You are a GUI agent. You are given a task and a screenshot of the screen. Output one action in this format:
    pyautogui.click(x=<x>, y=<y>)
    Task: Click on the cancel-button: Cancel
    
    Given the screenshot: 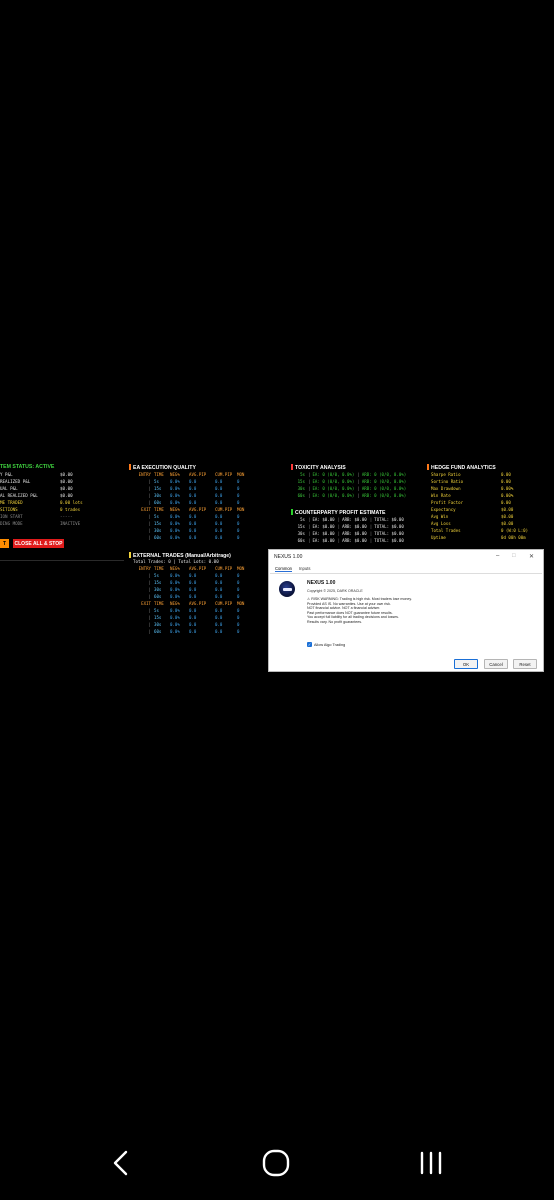 What is the action you would take?
    pyautogui.click(x=496, y=664)
    